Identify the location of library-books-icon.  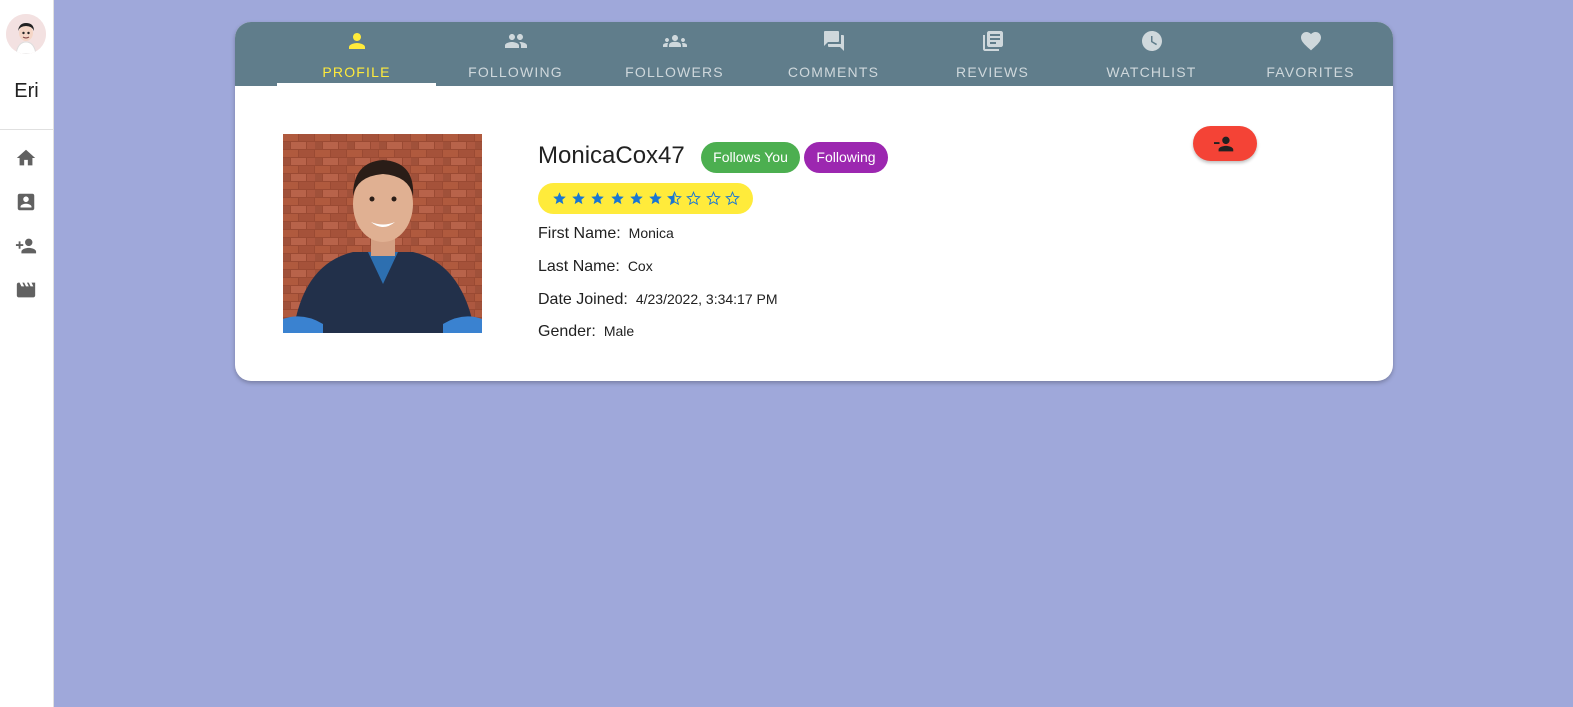
(993, 41).